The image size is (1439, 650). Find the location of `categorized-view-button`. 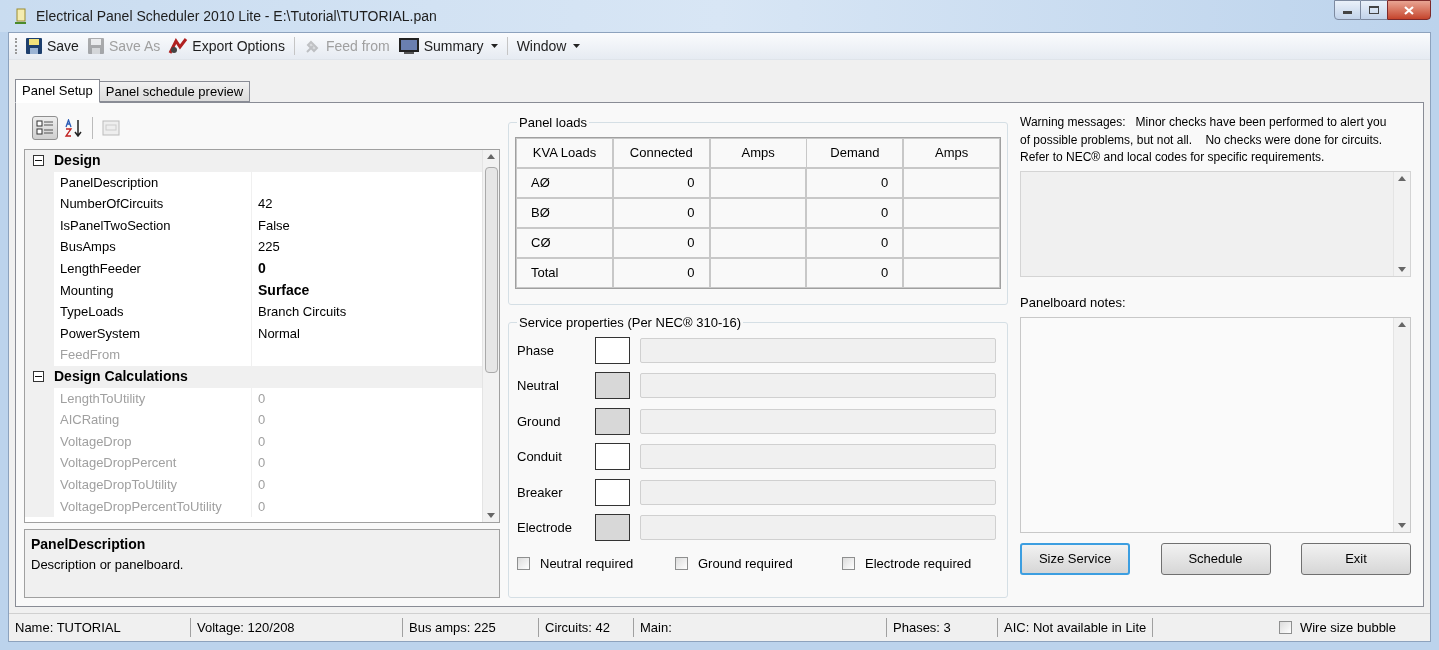

categorized-view-button is located at coordinates (45, 128).